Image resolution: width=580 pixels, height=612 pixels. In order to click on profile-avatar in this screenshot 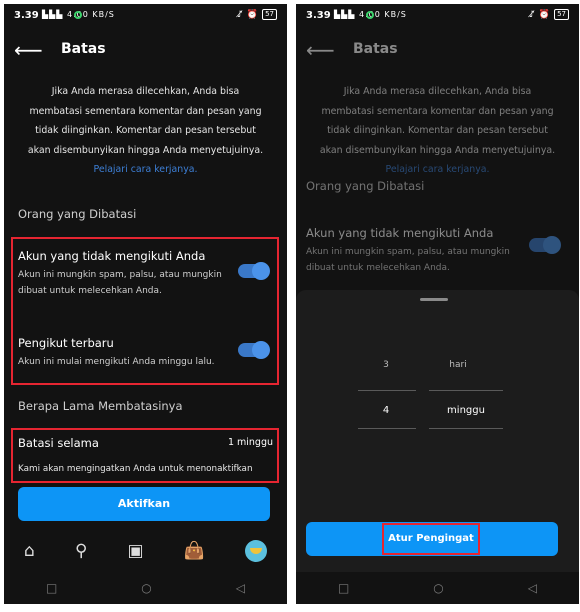, I will do `click(255, 551)`.